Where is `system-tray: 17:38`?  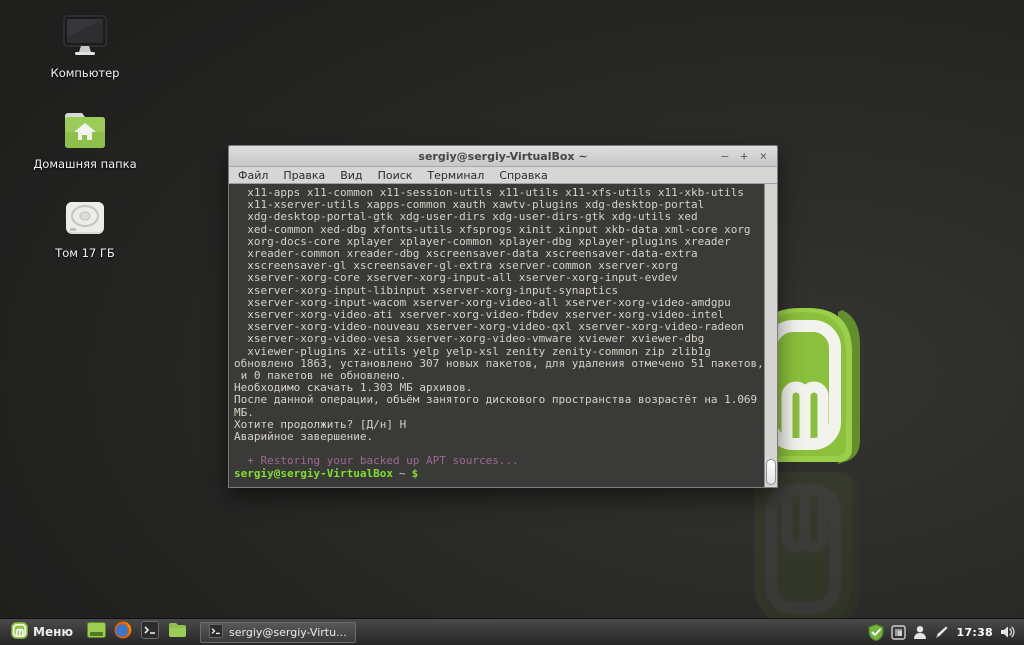 system-tray: 17:38 is located at coordinates (943, 632).